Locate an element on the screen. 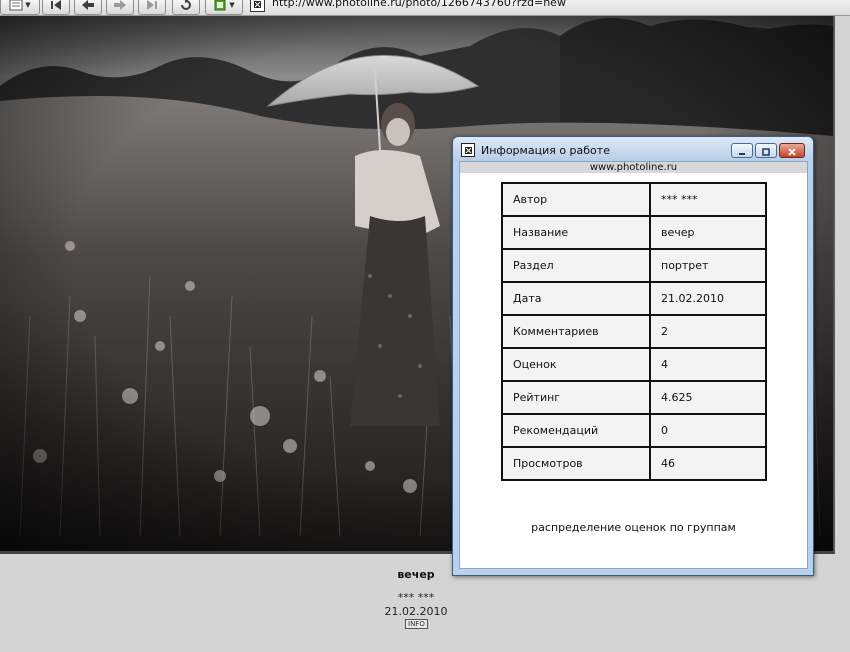 This screenshot has width=850, height=652. page-margin is located at coordinates (842, 285).